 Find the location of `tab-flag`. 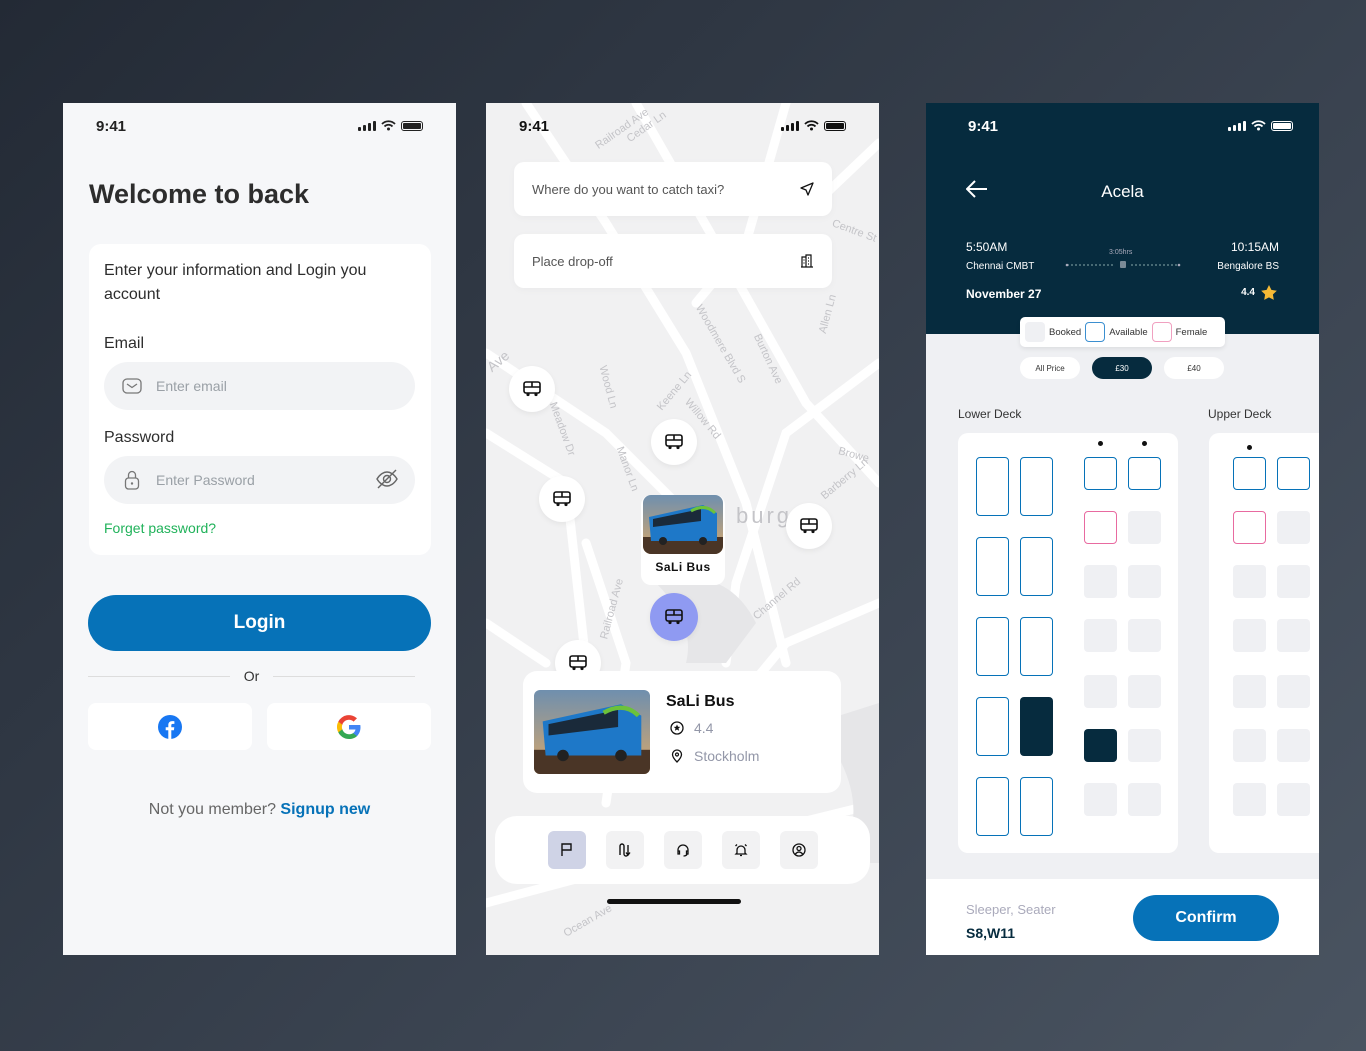

tab-flag is located at coordinates (566, 850).